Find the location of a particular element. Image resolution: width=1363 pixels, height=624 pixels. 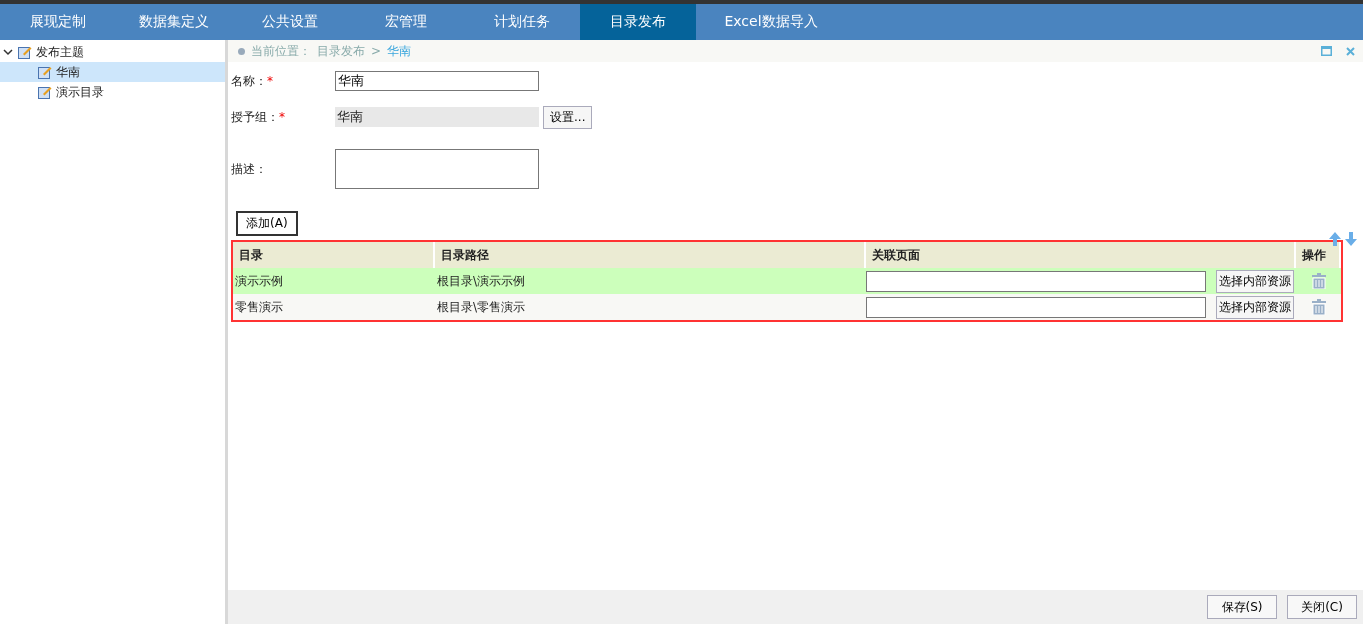

table-cell-text: 根目录\零售演示 is located at coordinates (481, 307).